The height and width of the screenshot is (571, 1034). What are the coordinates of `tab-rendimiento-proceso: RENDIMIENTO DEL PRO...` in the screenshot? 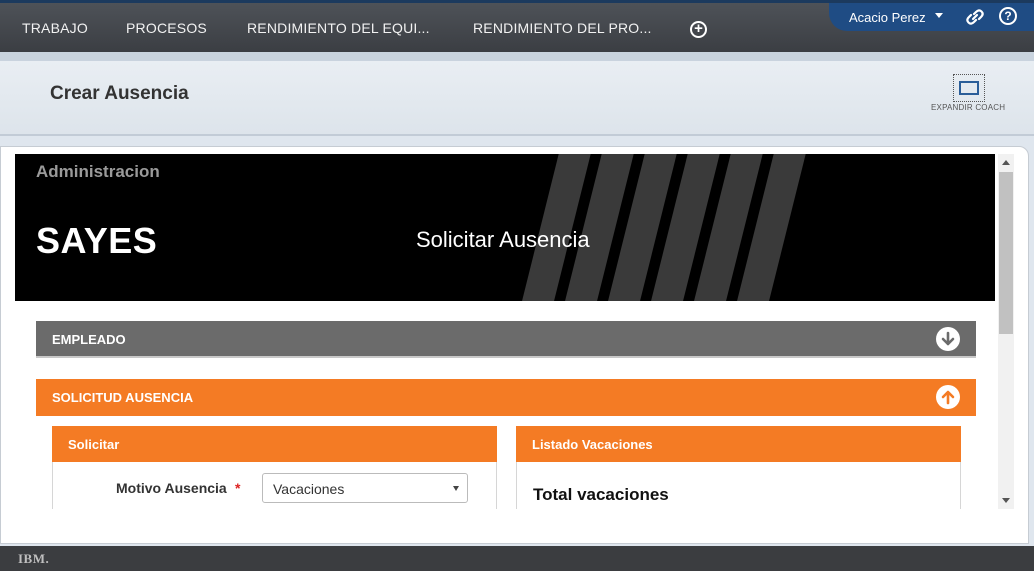 It's located at (562, 28).